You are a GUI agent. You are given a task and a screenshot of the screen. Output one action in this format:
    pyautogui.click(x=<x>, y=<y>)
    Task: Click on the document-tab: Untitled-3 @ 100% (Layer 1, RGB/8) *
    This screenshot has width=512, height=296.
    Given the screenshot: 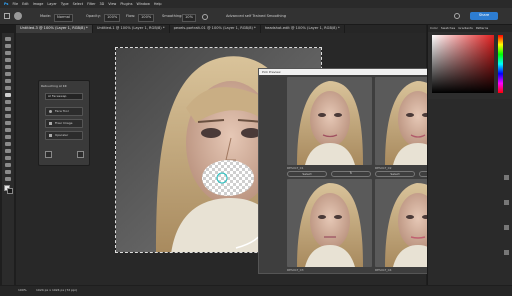 What is the action you would take?
    pyautogui.click(x=54, y=29)
    